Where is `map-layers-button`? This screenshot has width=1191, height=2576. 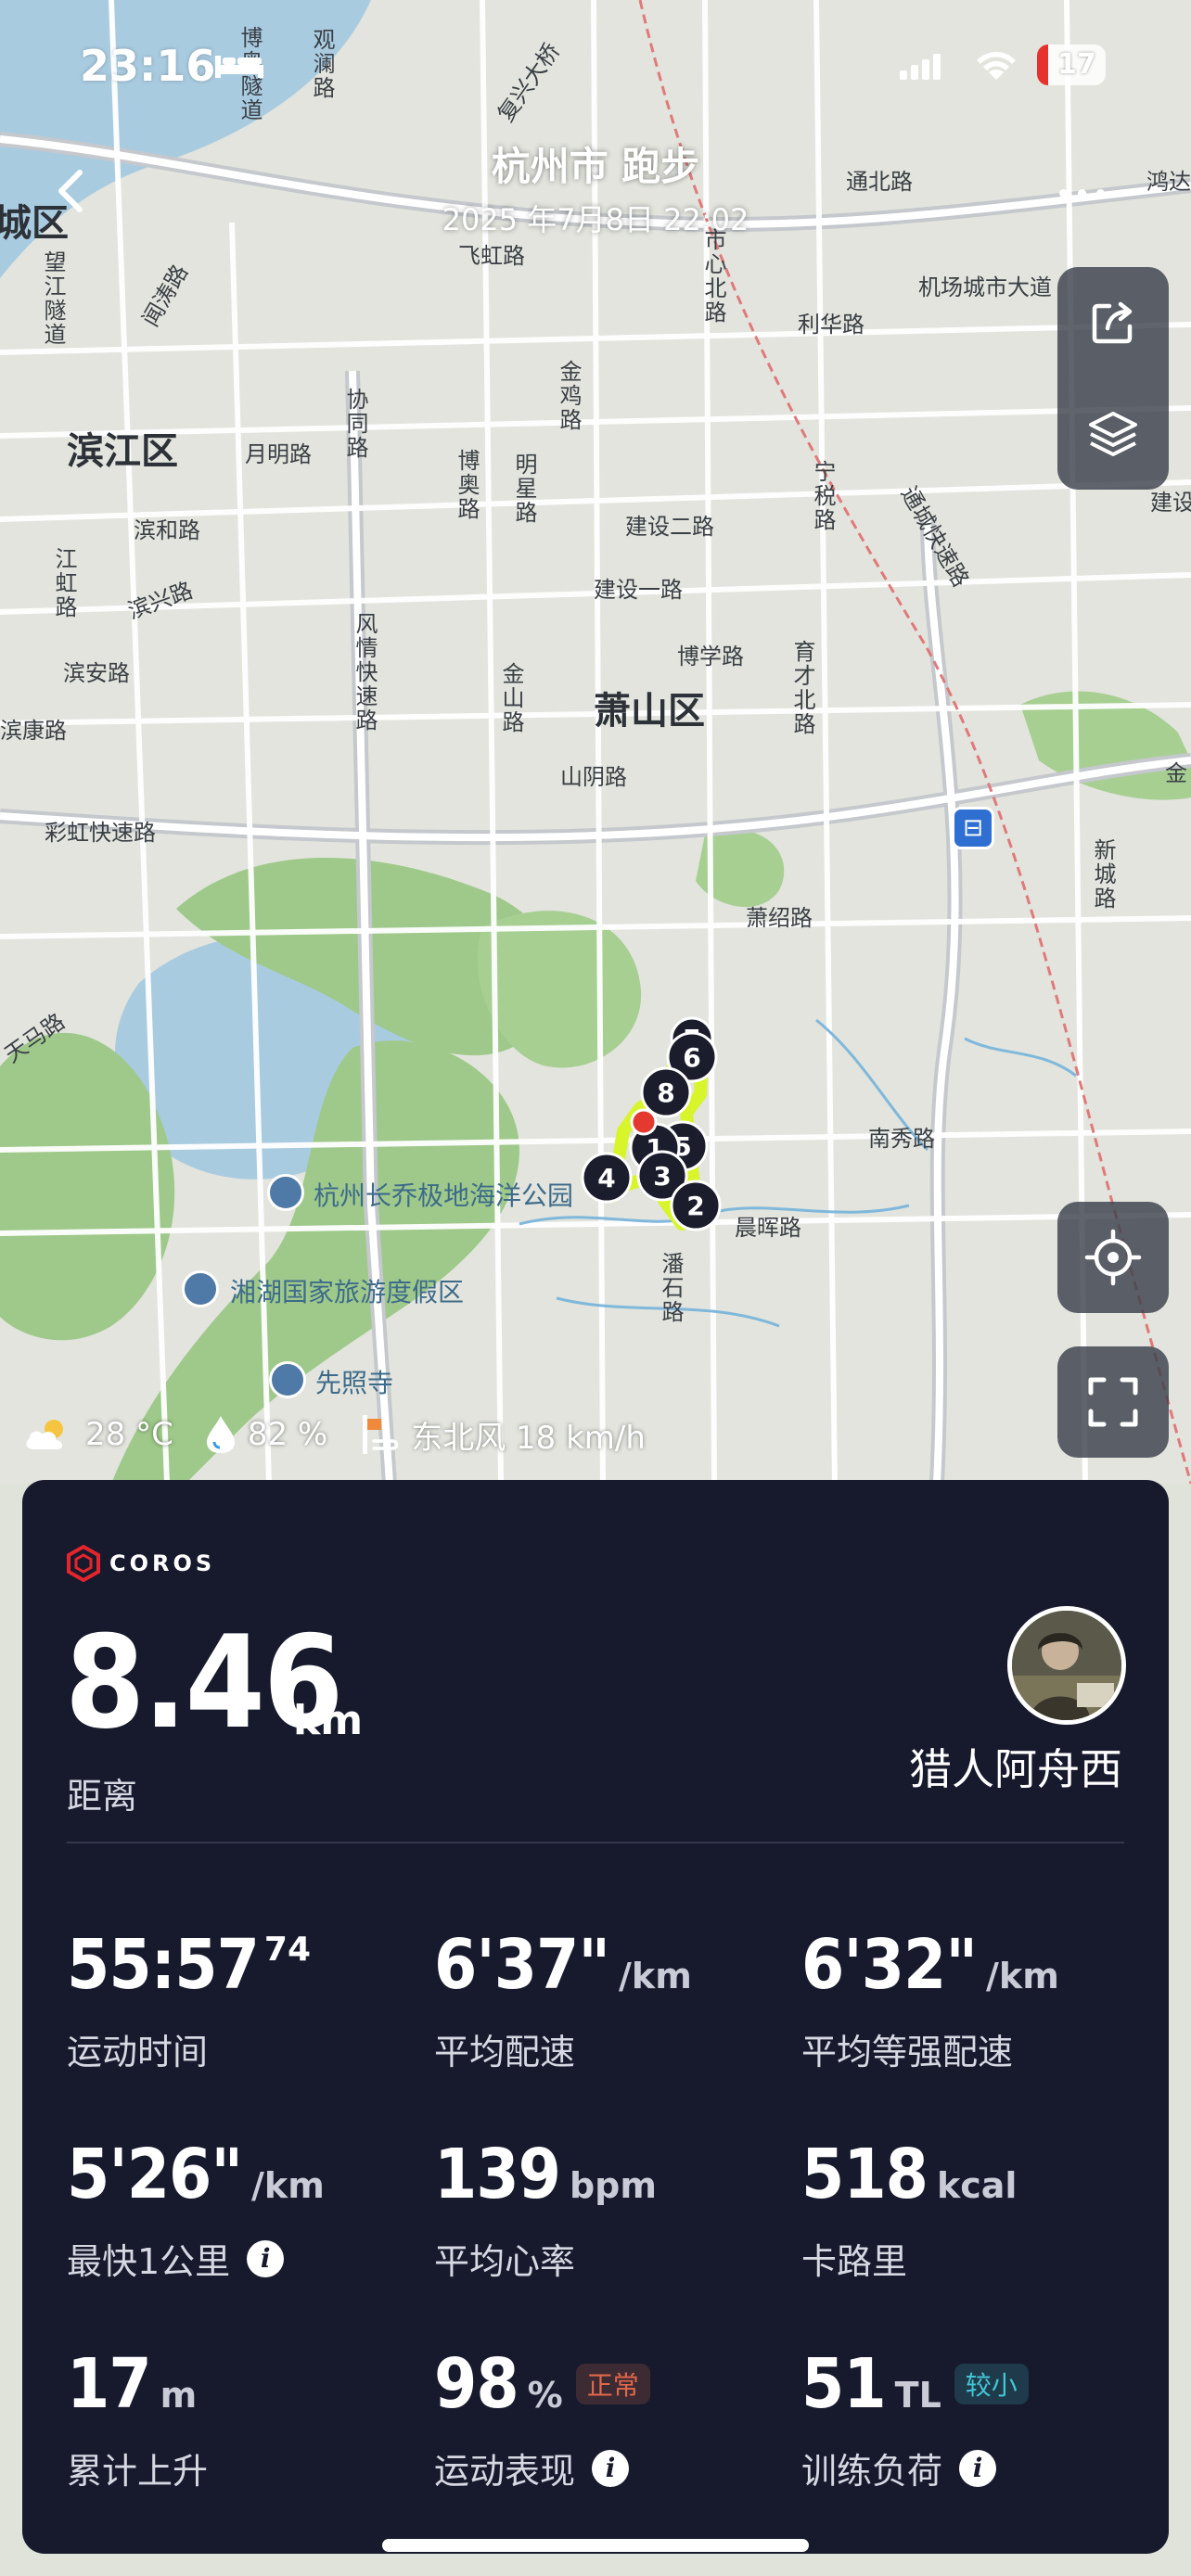 map-layers-button is located at coordinates (1113, 434).